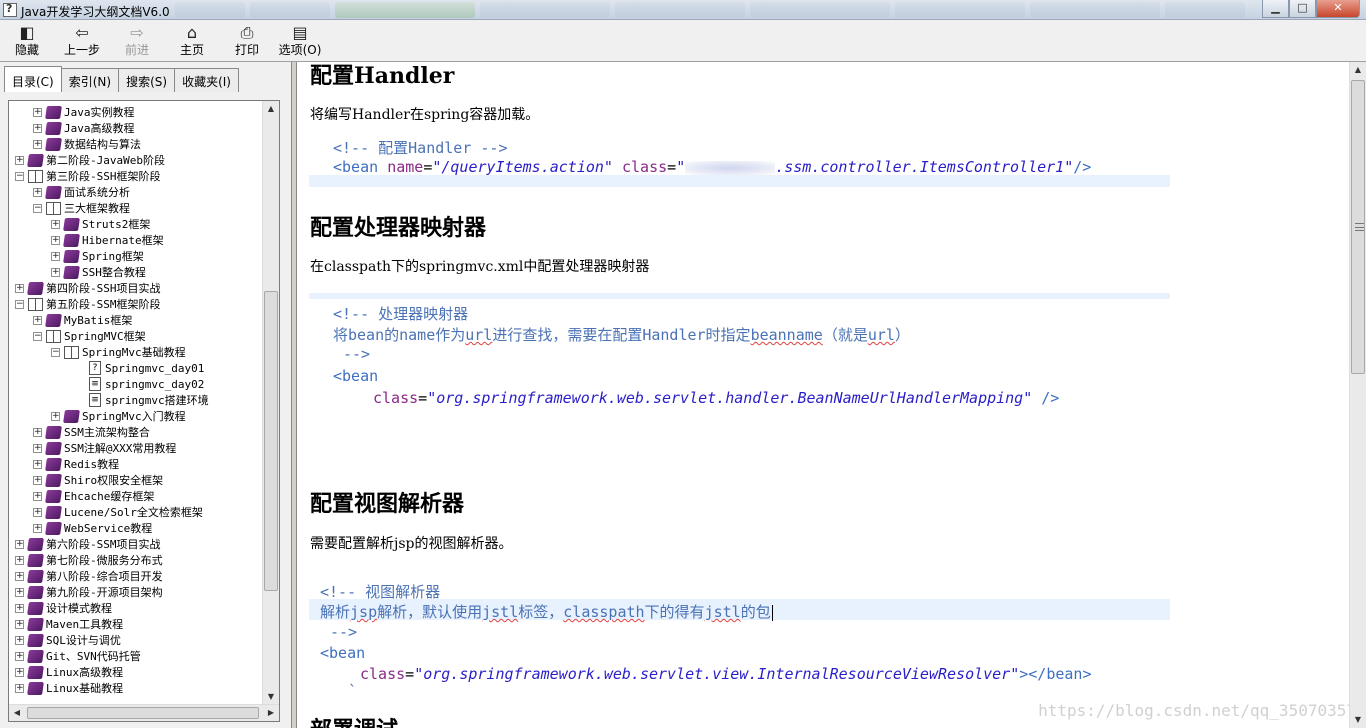 This screenshot has height=728, width=1366. Describe the element at coordinates (76, 464) in the screenshot. I see `tree-node: + Redis教程` at that location.